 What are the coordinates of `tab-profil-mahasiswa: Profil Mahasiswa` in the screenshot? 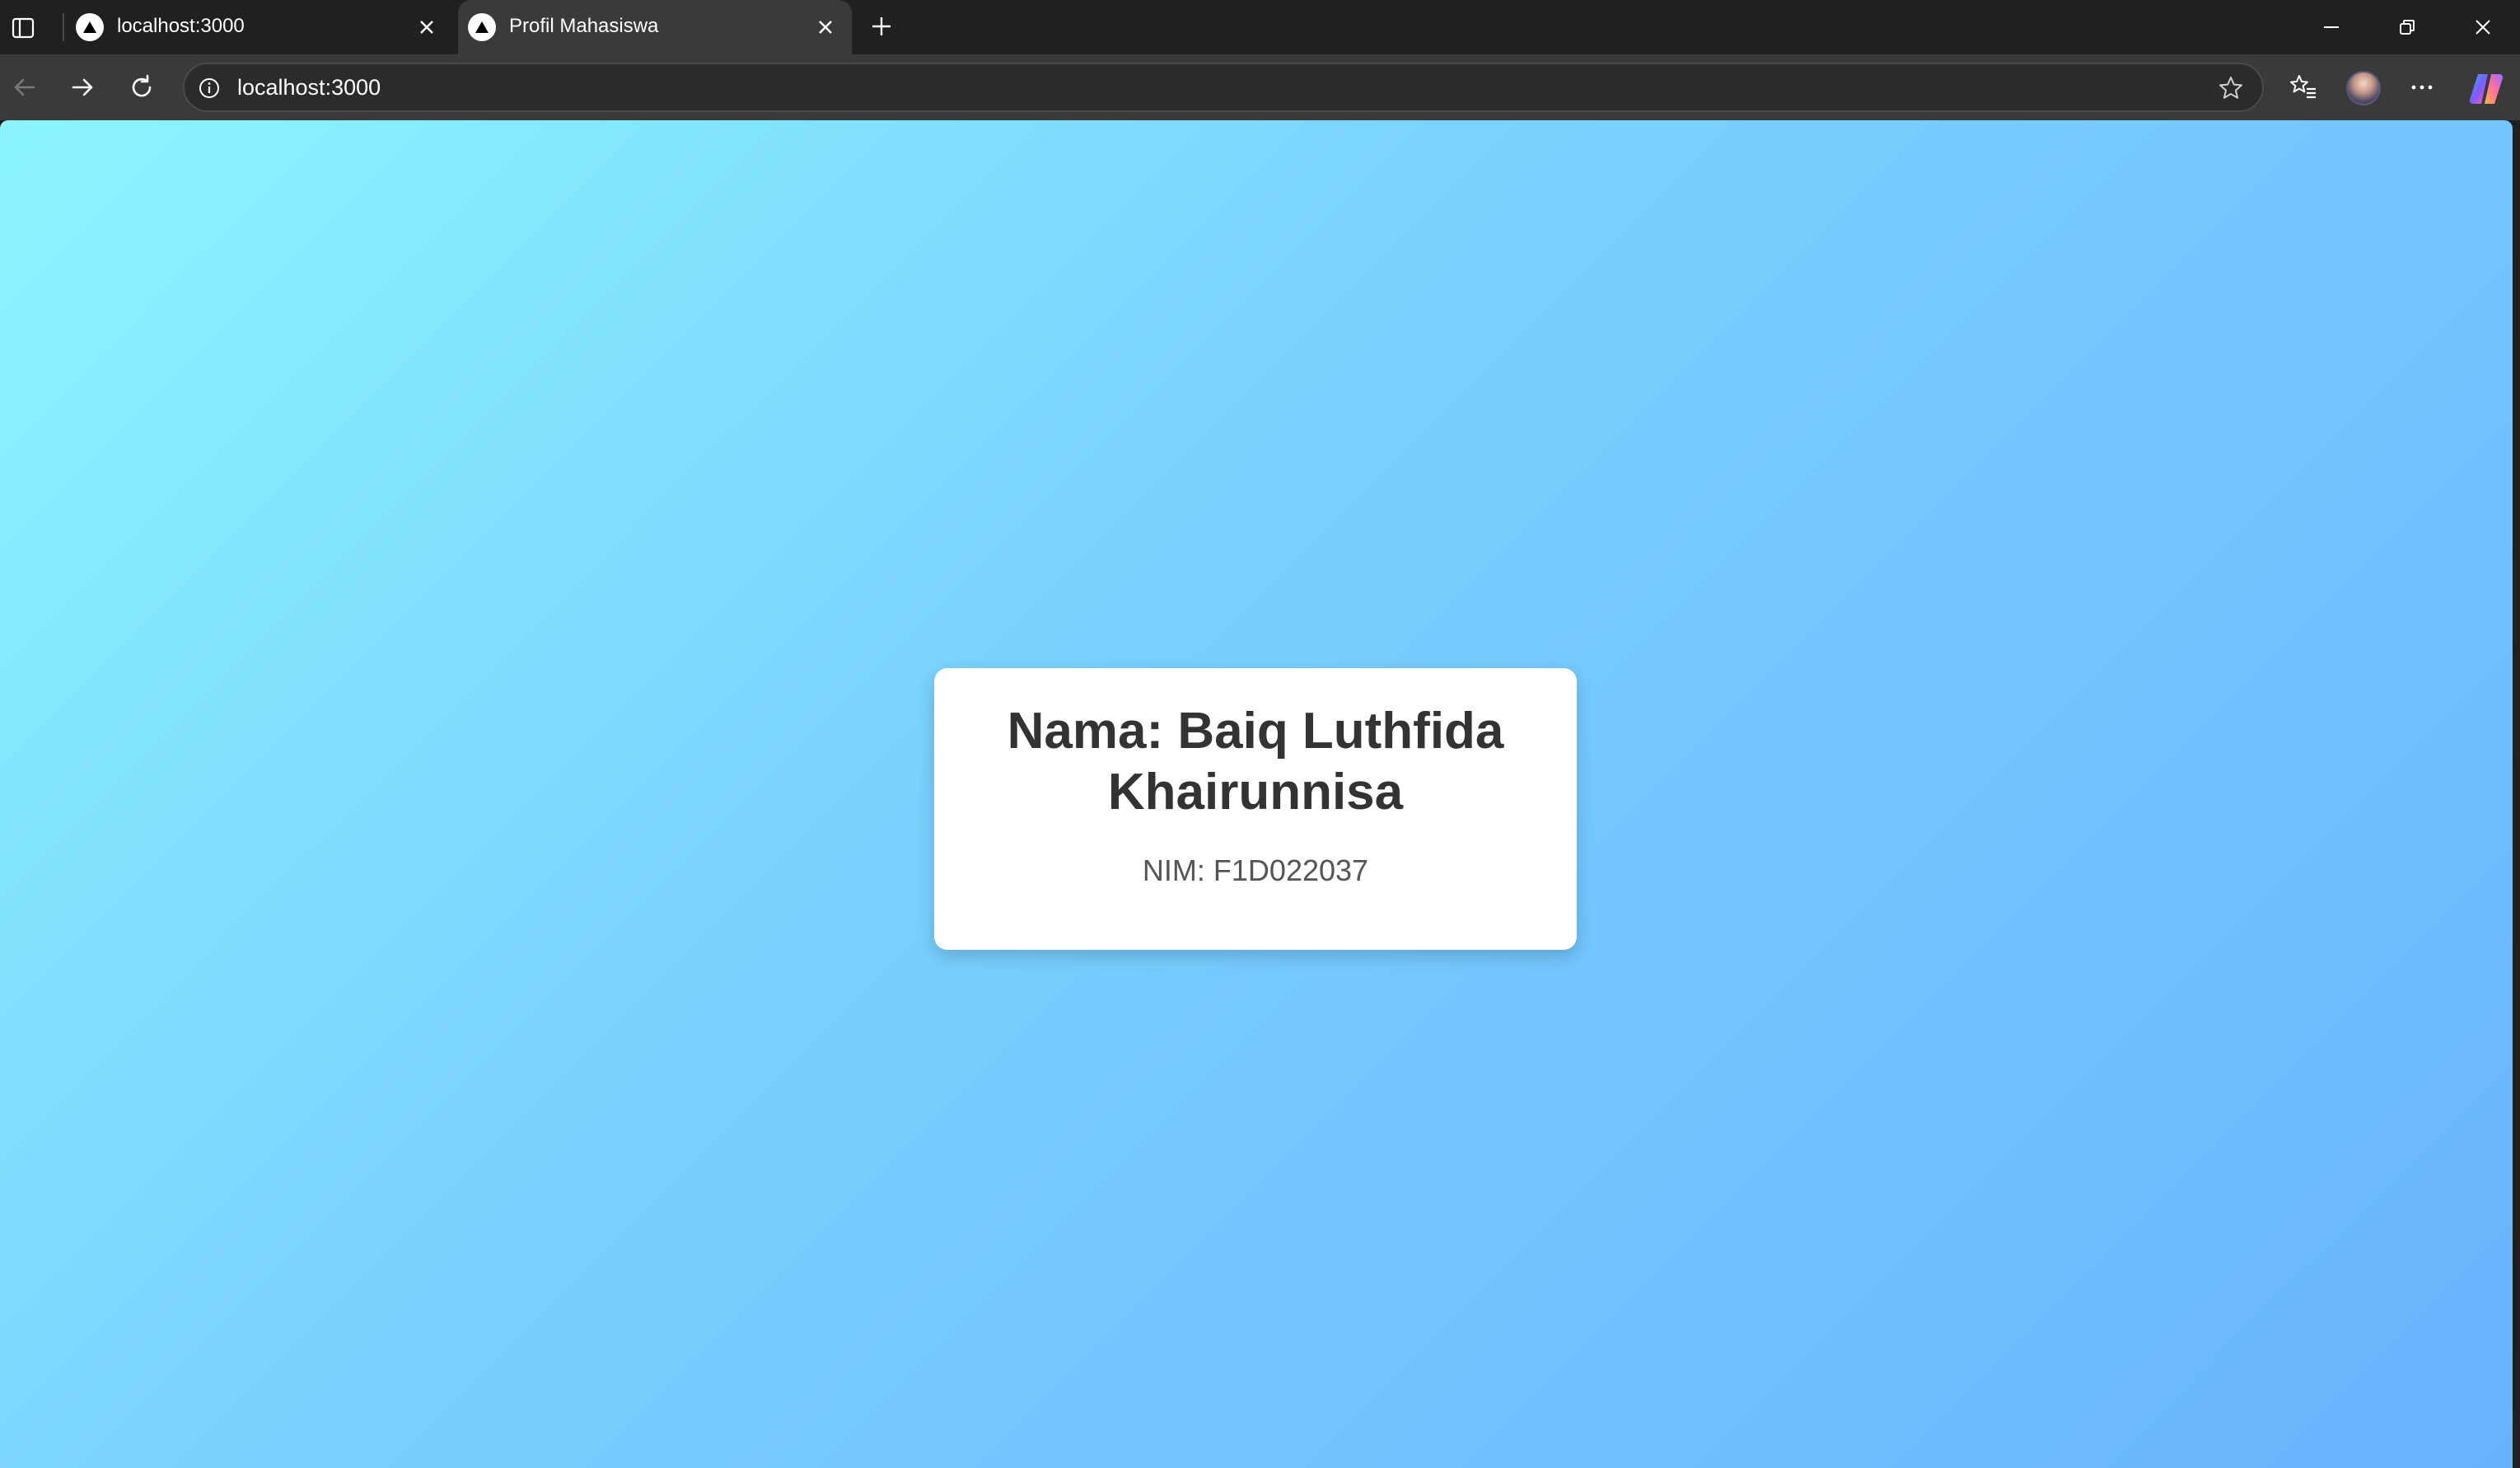 It's located at (655, 27).